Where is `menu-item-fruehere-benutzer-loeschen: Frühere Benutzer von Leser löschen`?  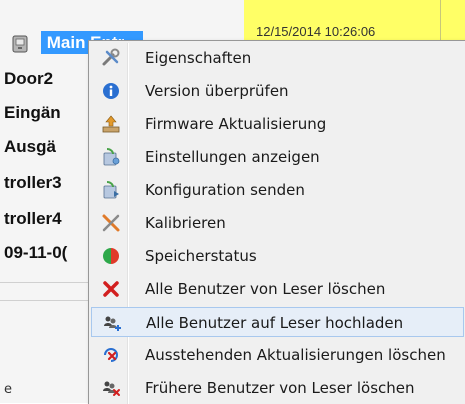 menu-item-fruehere-benutzer-loeschen: Frühere Benutzer von Leser löschen is located at coordinates (277, 388).